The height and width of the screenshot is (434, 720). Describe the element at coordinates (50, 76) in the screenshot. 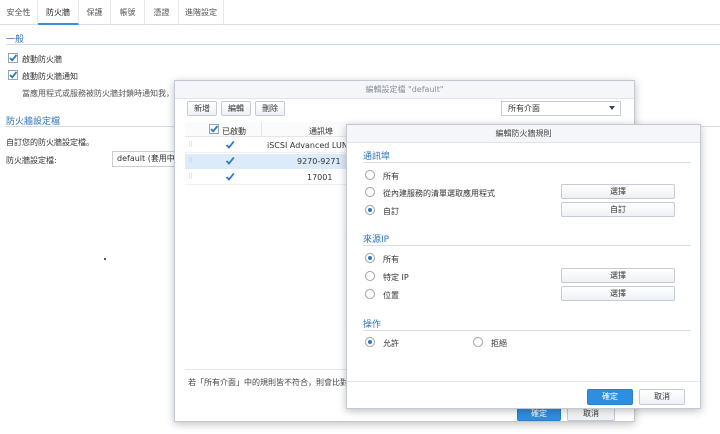

I see `enable-firewall-notify-label: 啟動防火牆通知` at that location.